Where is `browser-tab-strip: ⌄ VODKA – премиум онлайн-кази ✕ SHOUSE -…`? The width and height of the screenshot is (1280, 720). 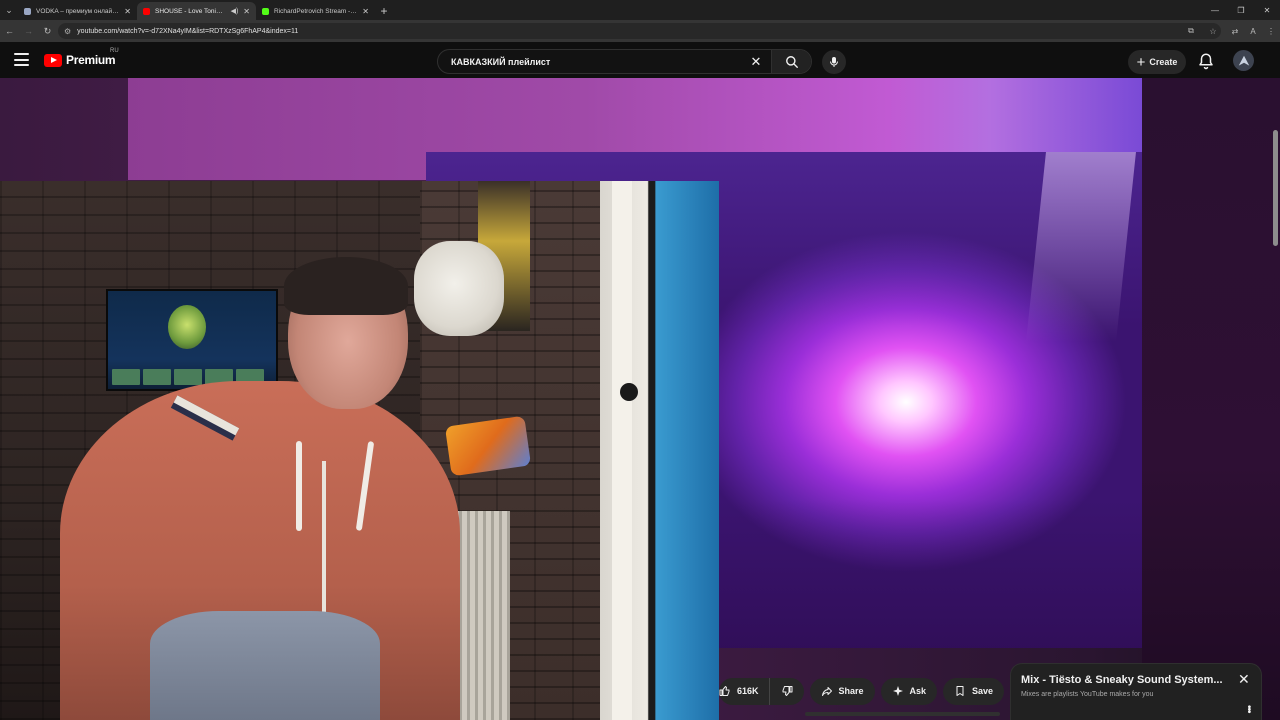 browser-tab-strip: ⌄ VODKA – премиум онлайн-кази ✕ SHOUSE -… is located at coordinates (640, 10).